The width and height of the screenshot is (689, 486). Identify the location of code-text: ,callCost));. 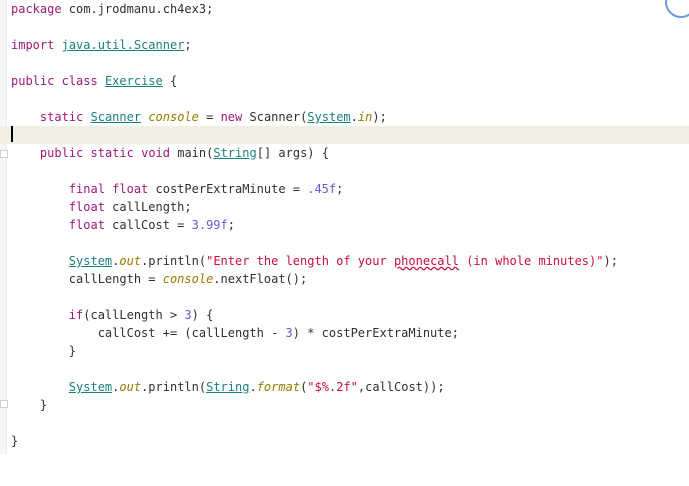
(401, 387).